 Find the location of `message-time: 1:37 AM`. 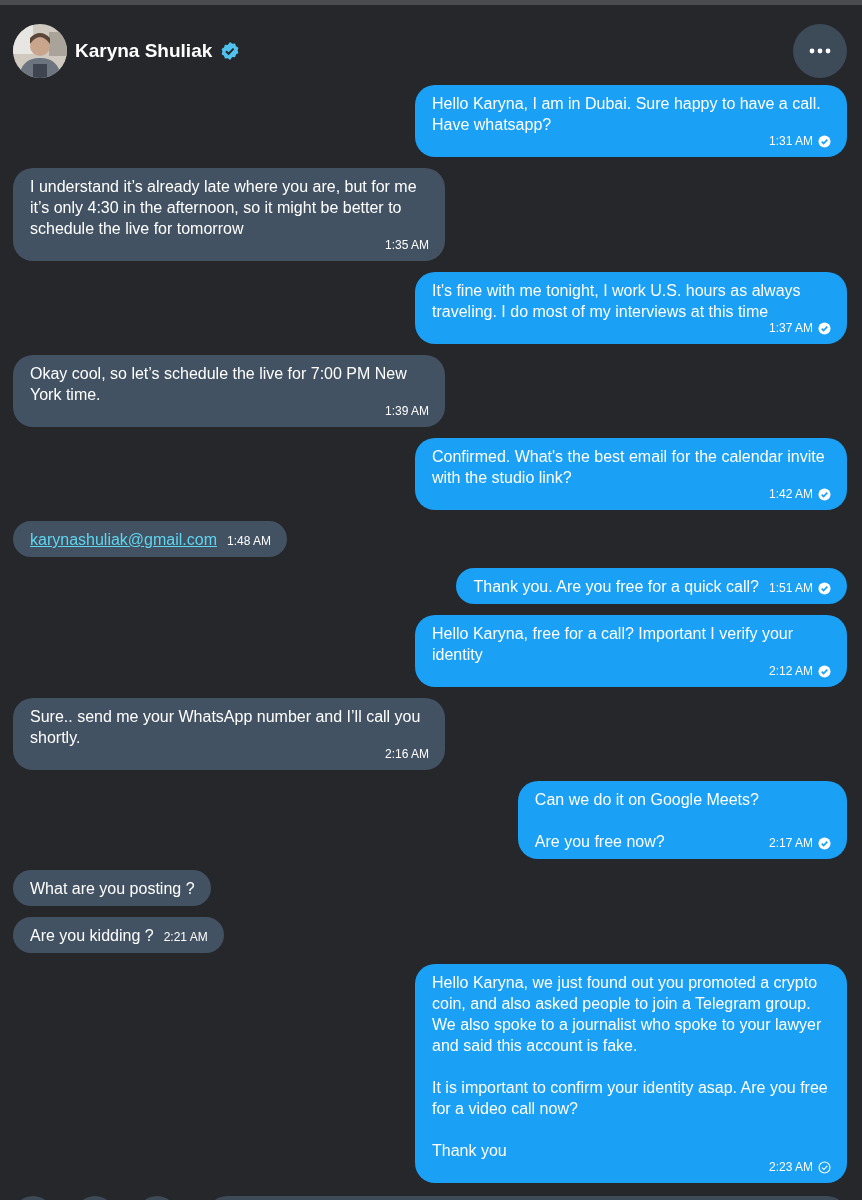

message-time: 1:37 AM is located at coordinates (790, 328).